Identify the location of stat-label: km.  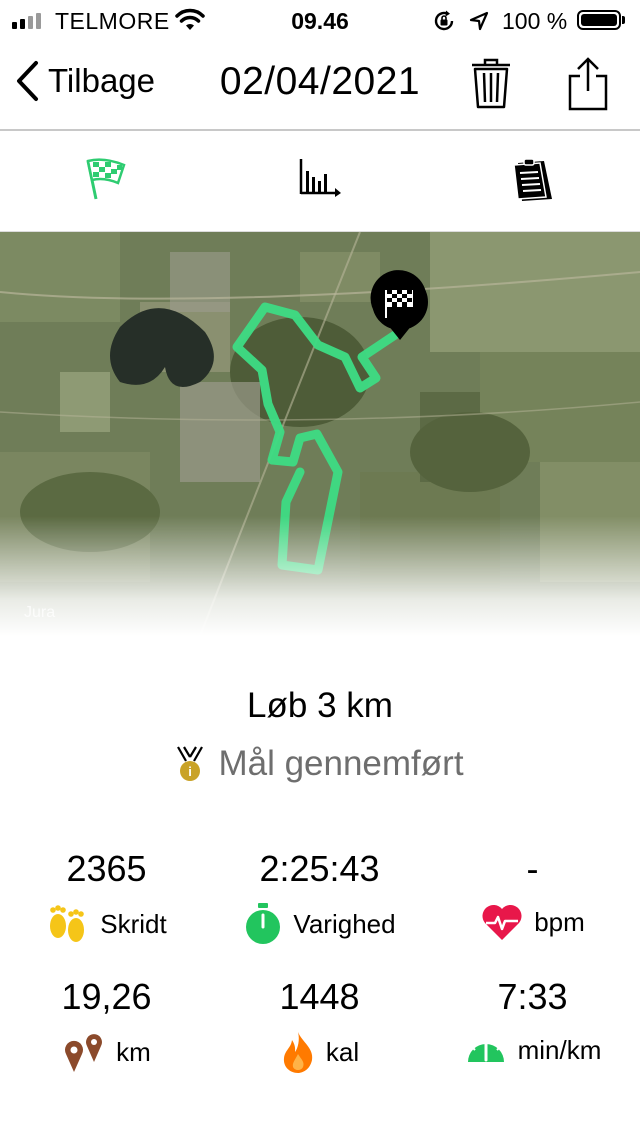
(133, 1051).